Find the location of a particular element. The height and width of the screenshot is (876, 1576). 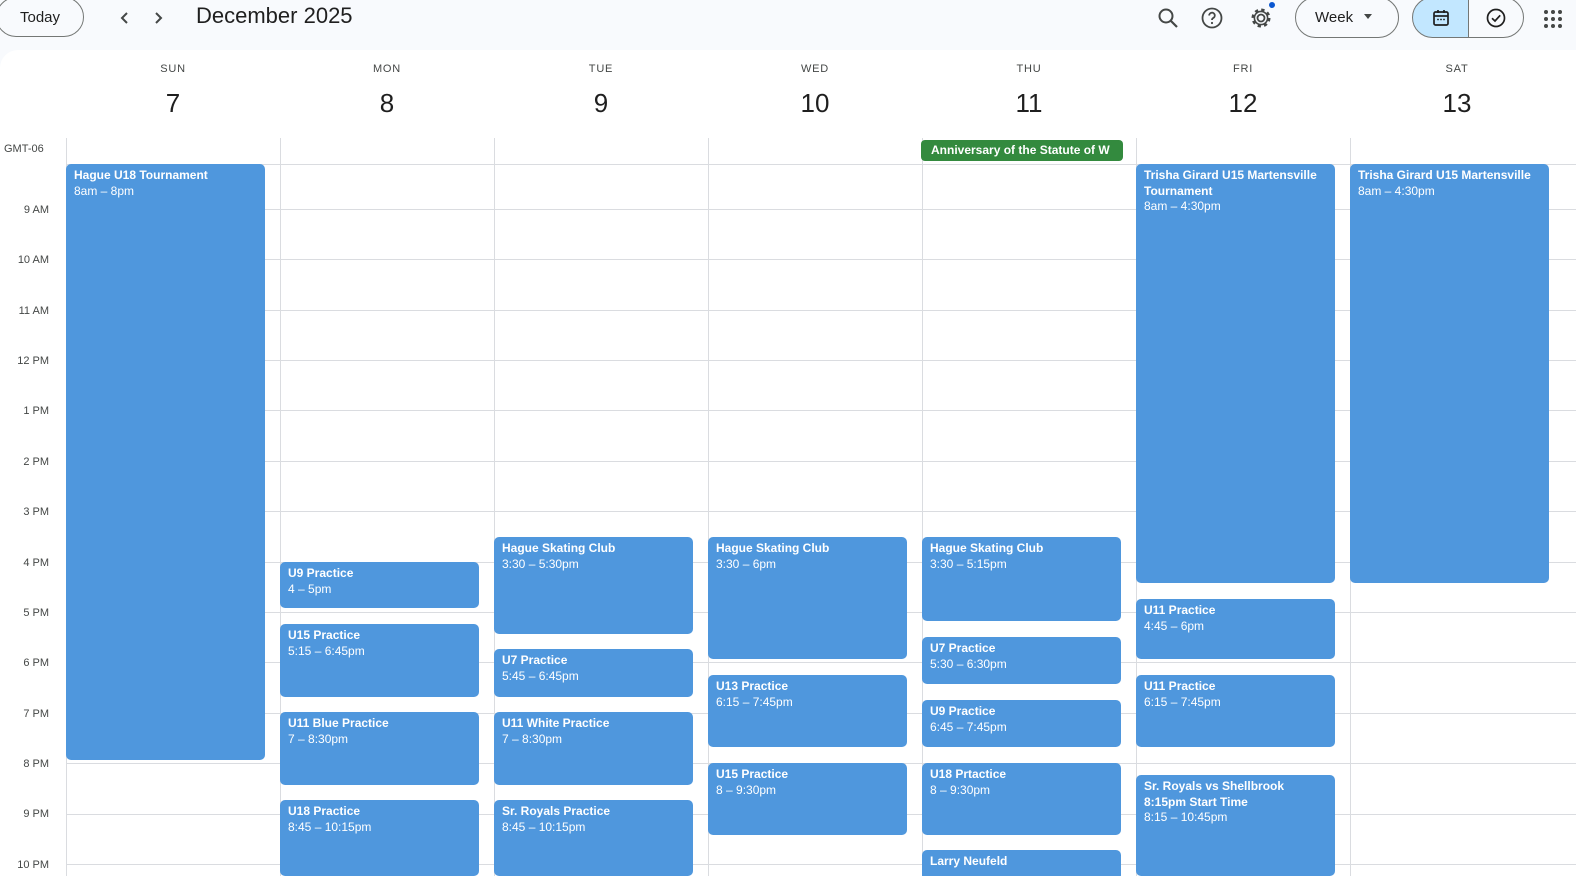

apps-grid-button is located at coordinates (1553, 19).